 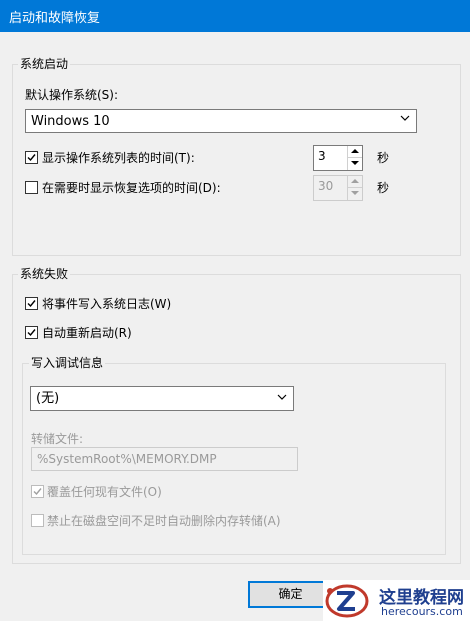 What do you see at coordinates (87, 333) in the screenshot?
I see `auto-restart-label: 自动重新启动(R)` at bounding box center [87, 333].